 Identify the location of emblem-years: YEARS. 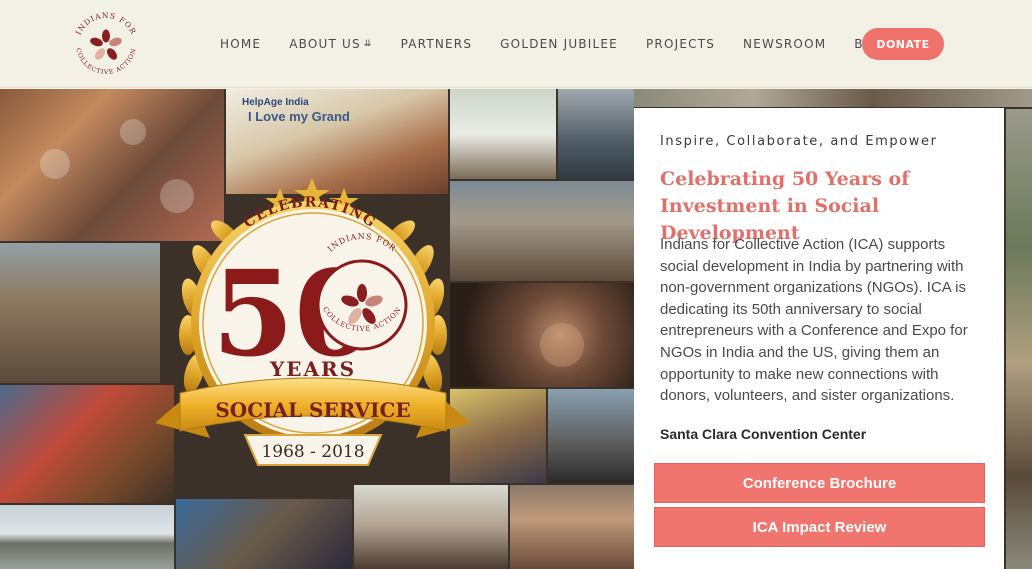
(312, 369).